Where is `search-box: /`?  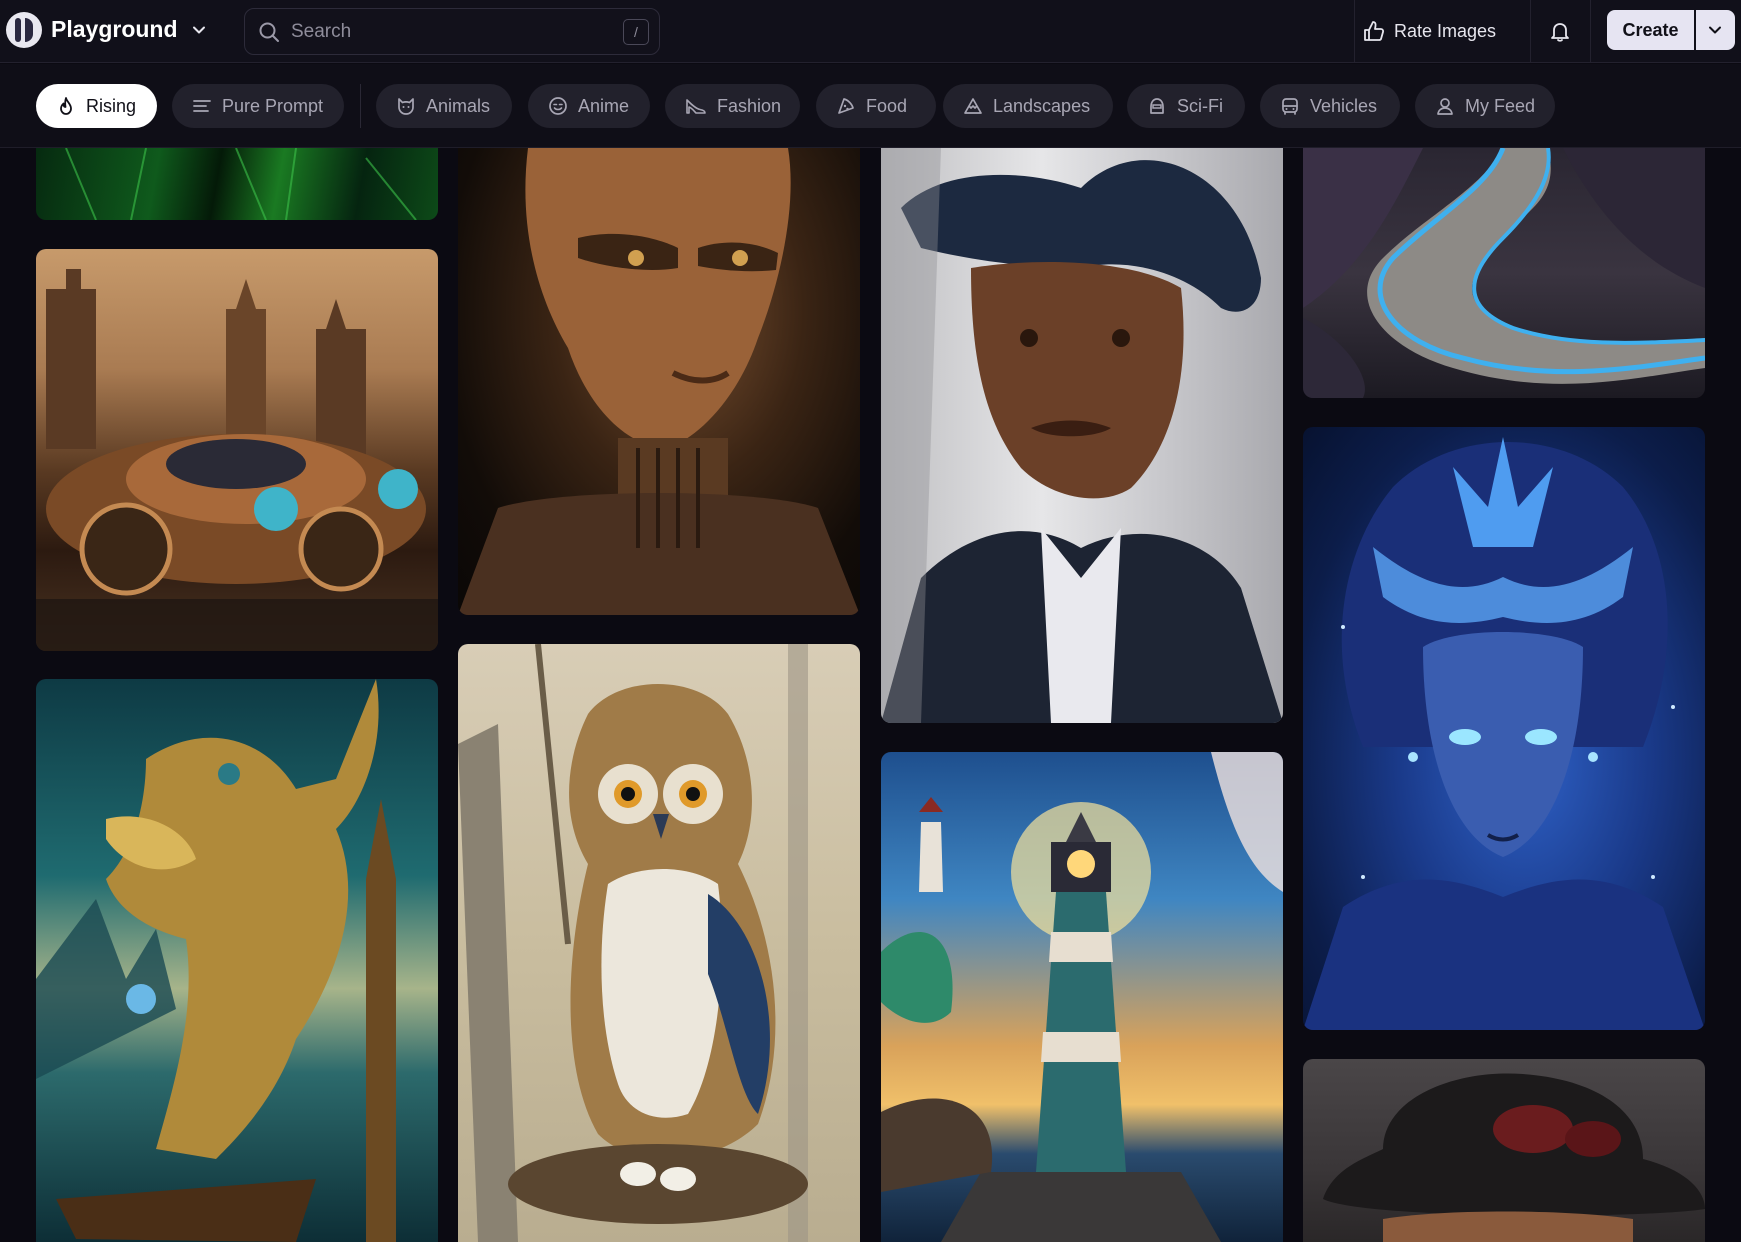 search-box: / is located at coordinates (452, 31).